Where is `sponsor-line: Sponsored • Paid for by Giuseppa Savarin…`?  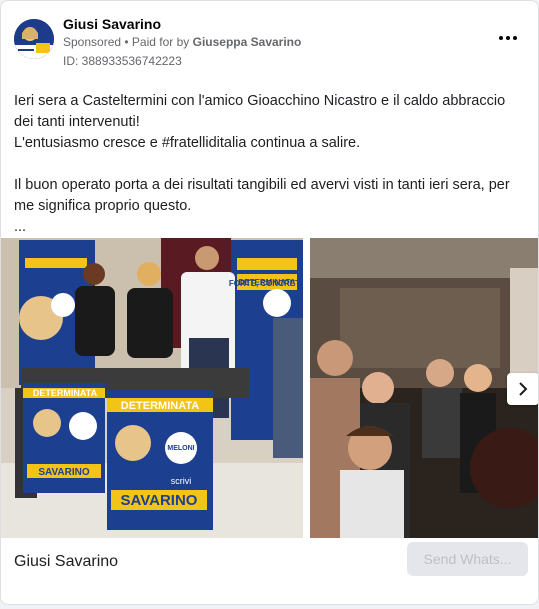
sponsor-line: Sponsored • Paid for by Giuseppa Savarin… is located at coordinates (182, 42).